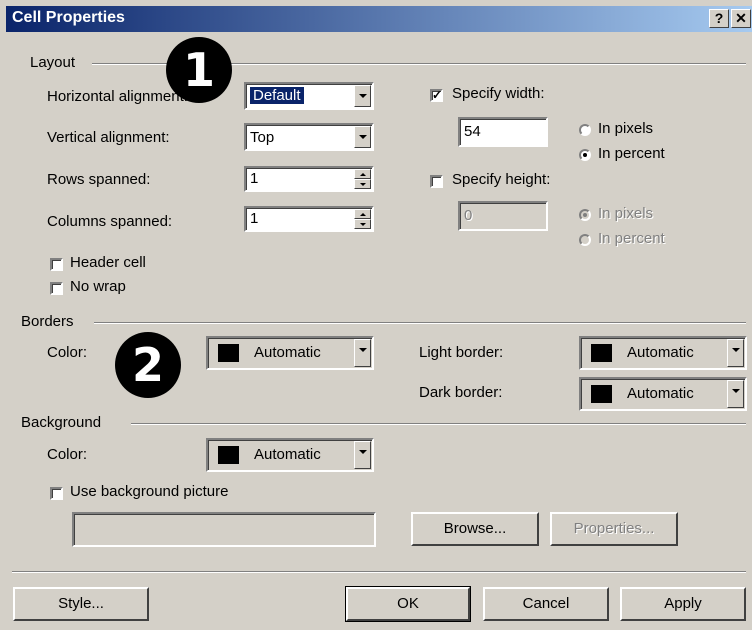 The width and height of the screenshot is (752, 630). Describe the element at coordinates (149, 491) in the screenshot. I see `use-background-picture-label: Use background picture` at that location.